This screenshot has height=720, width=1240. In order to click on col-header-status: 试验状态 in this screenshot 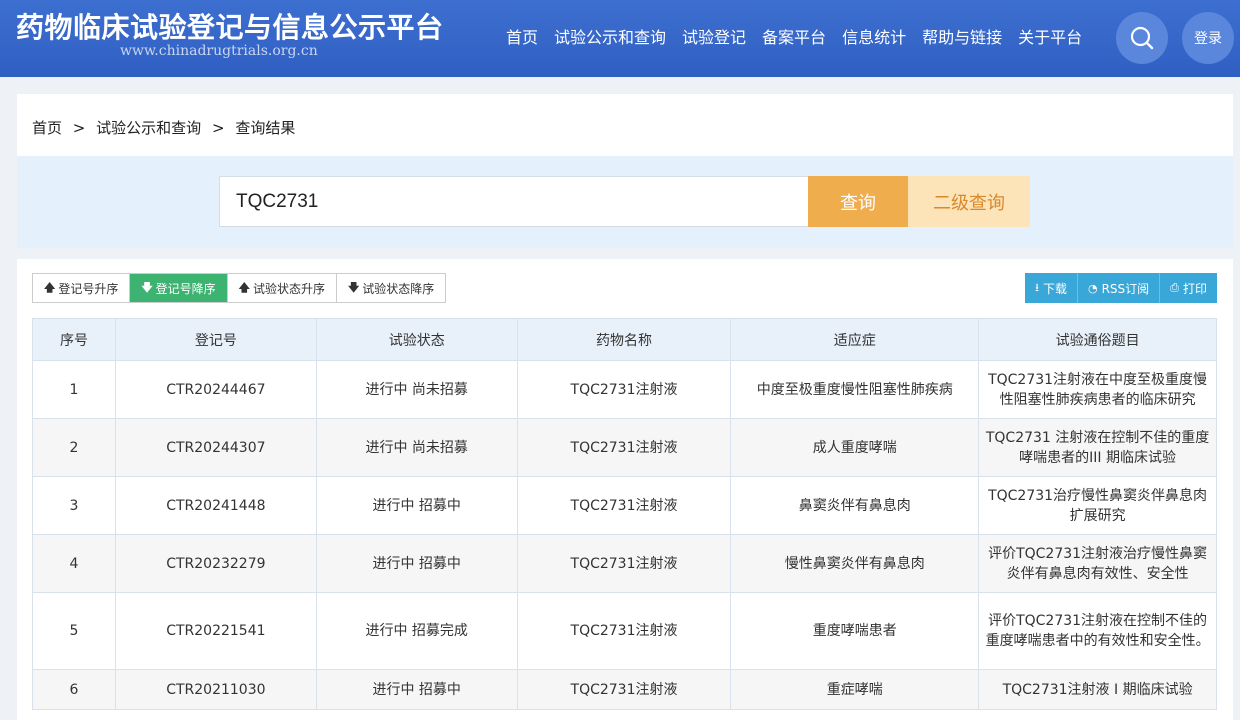, I will do `click(416, 339)`.